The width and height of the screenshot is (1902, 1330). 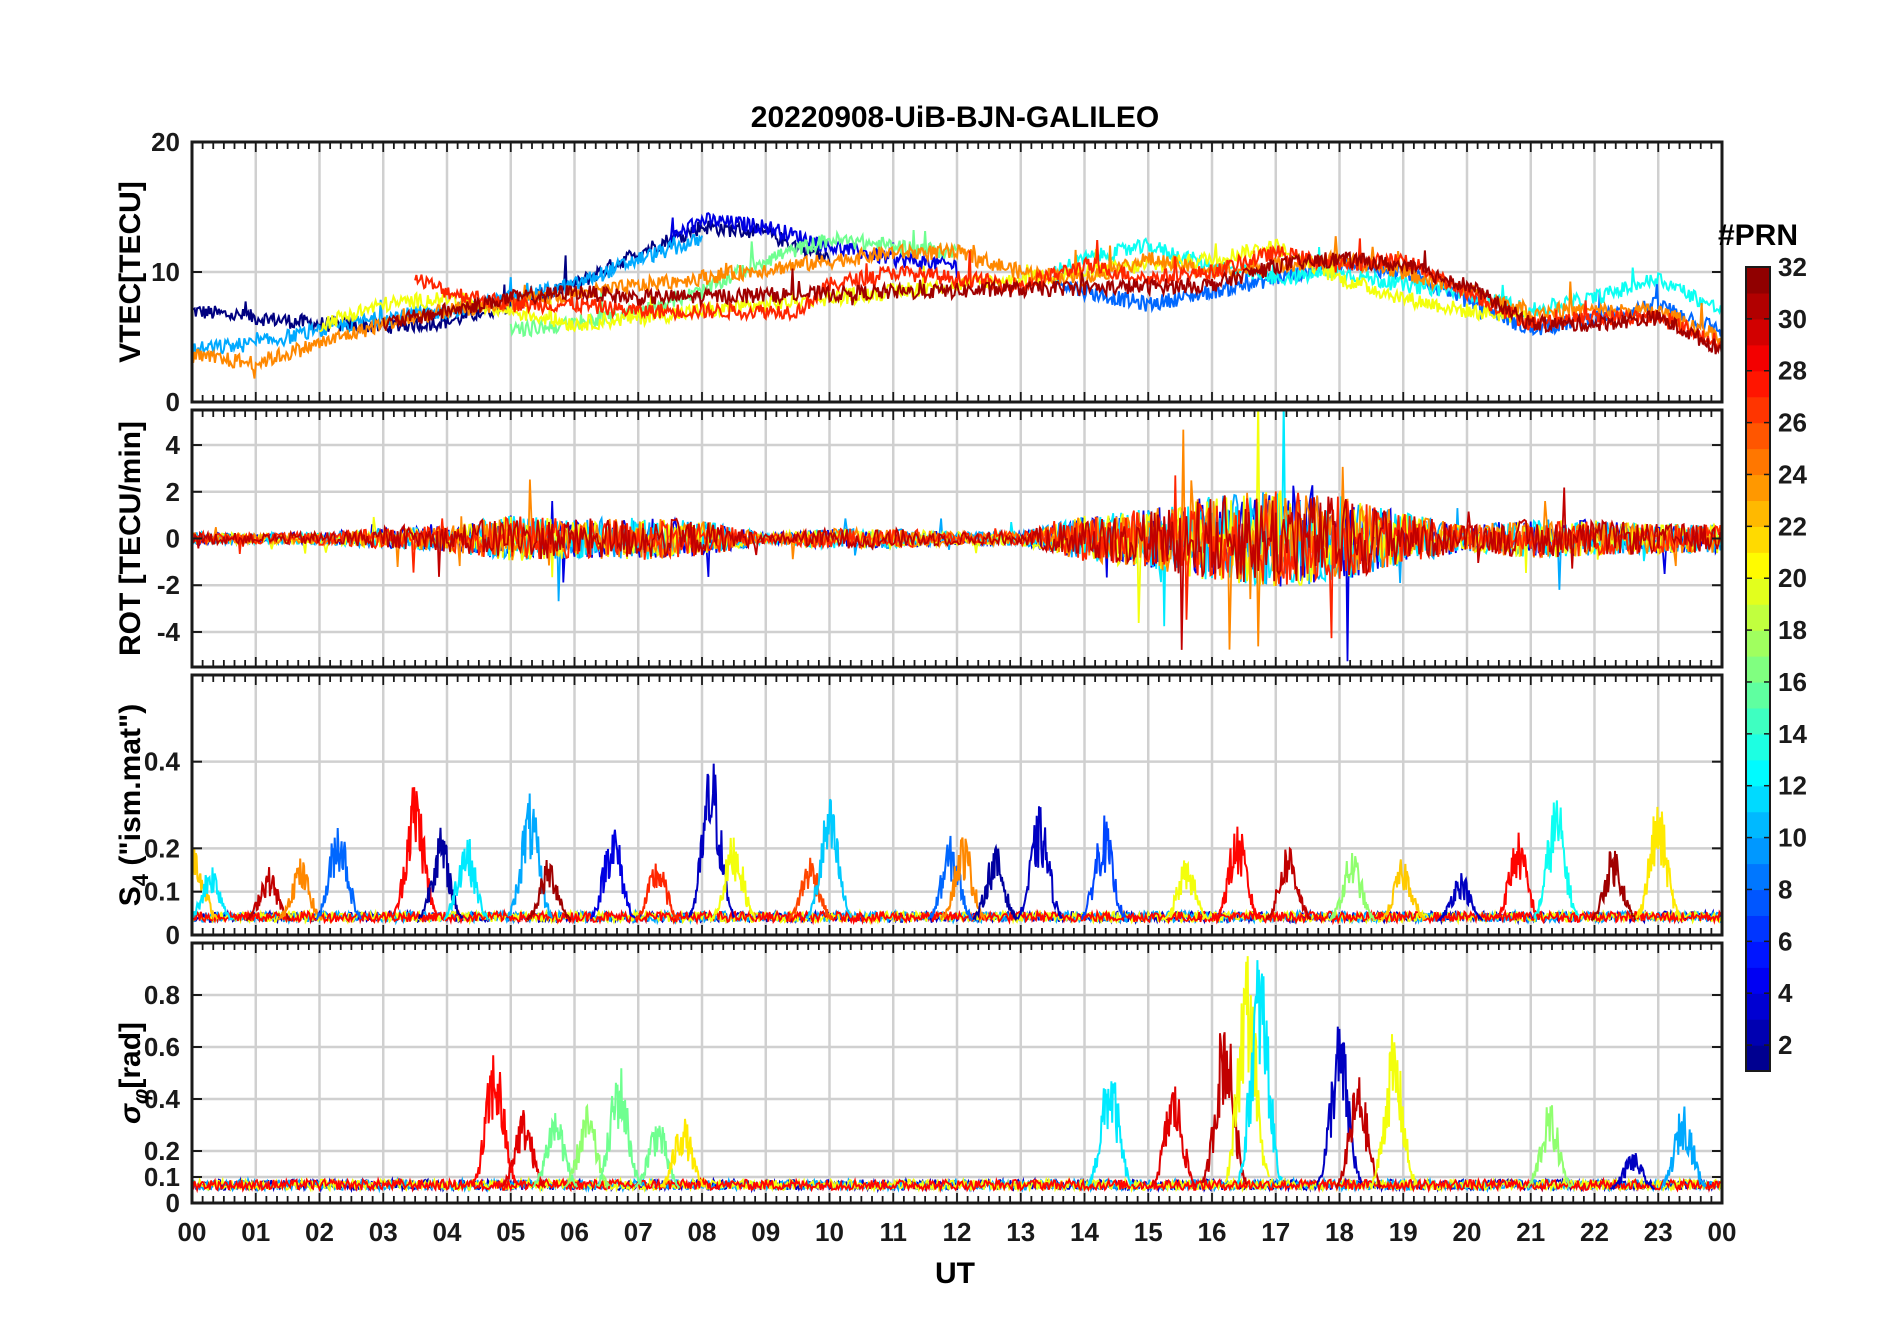 What do you see at coordinates (894, 1232) in the screenshot?
I see `x-tick-label: 11` at bounding box center [894, 1232].